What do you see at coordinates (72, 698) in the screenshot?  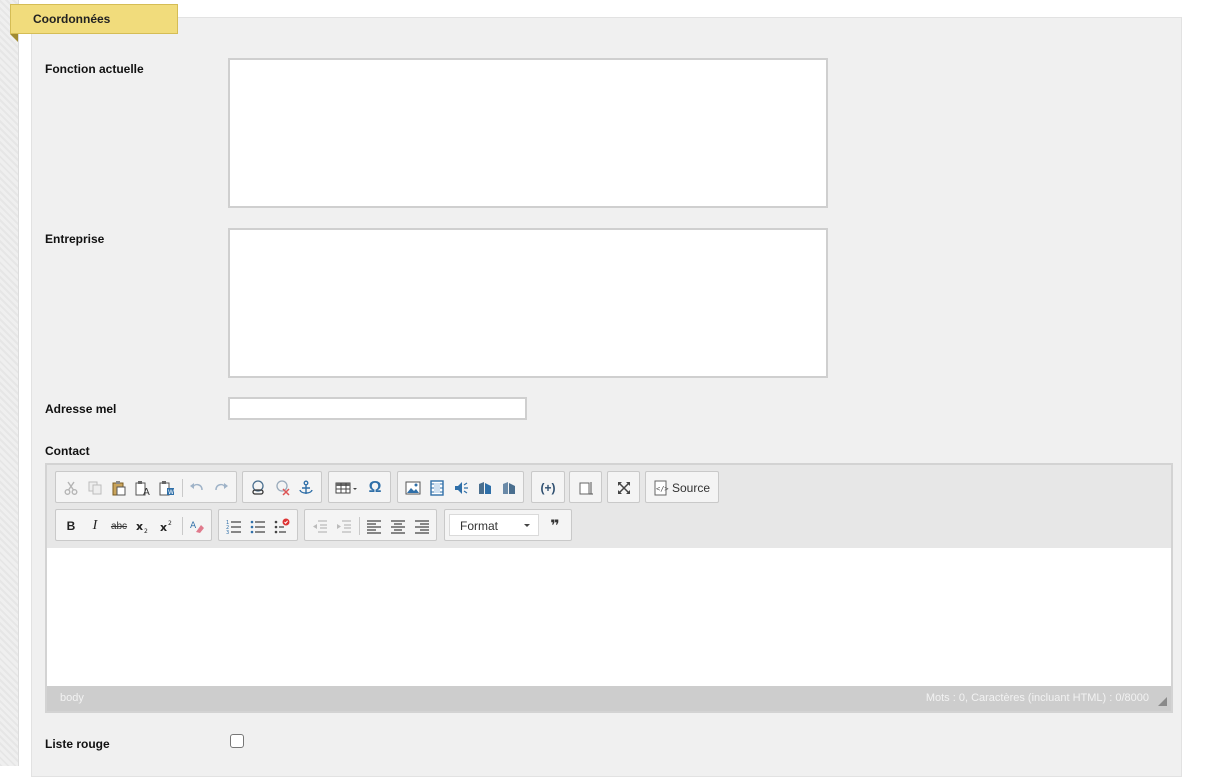 I see `element-path: body` at bounding box center [72, 698].